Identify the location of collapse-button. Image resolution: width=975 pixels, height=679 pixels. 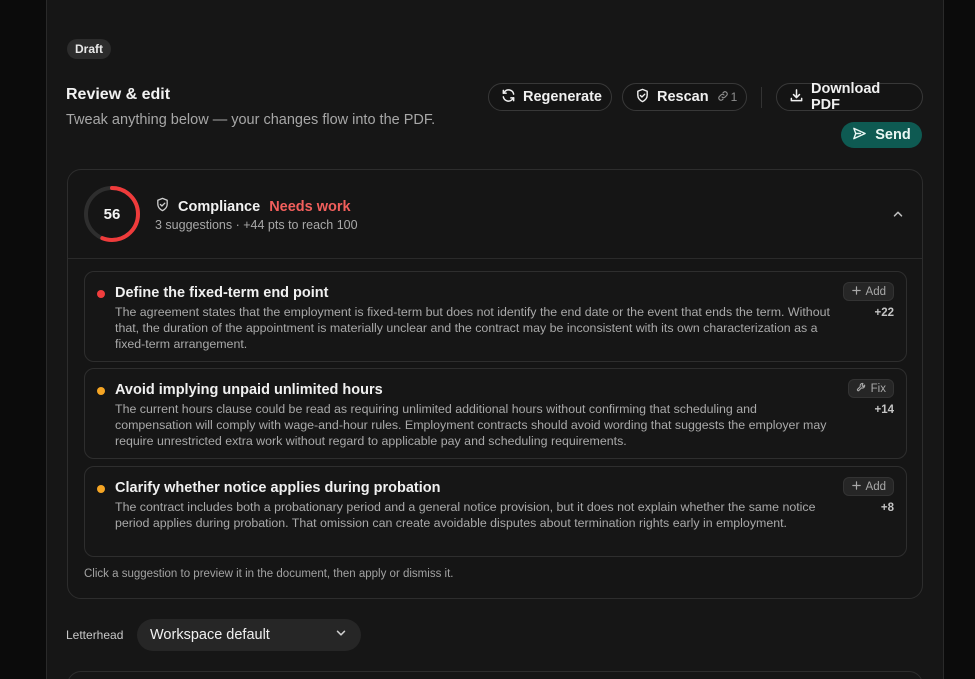
(898, 214).